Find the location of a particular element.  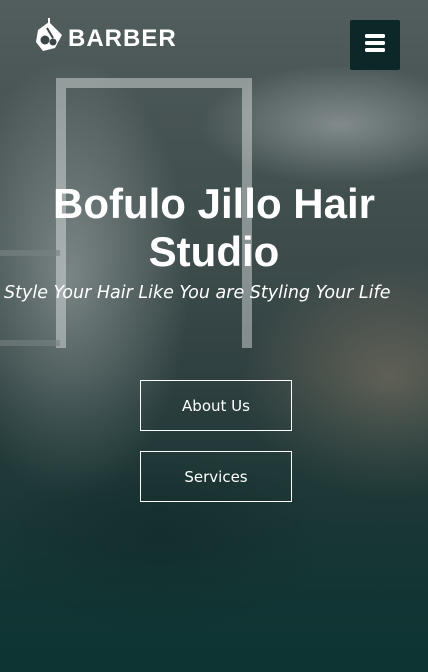

title-line-1: Bofulo Jillo Hair is located at coordinates (213, 203).